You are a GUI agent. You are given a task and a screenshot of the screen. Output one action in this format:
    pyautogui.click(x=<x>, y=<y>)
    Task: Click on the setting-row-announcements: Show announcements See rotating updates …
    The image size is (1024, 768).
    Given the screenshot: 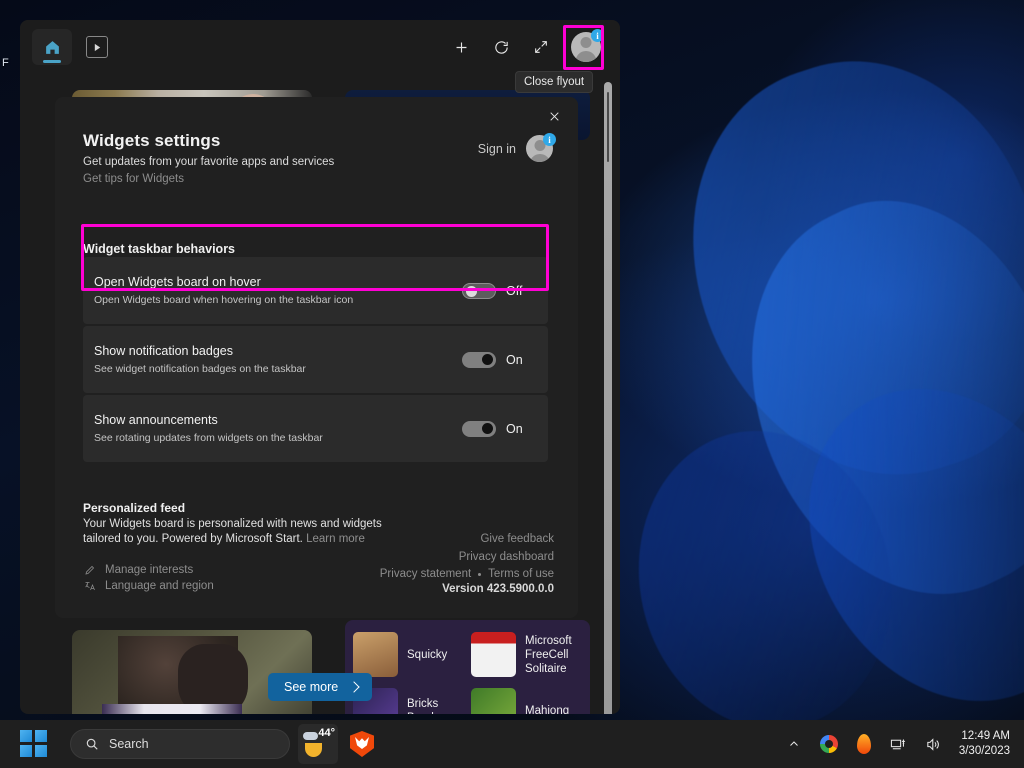 What is the action you would take?
    pyautogui.click(x=315, y=428)
    